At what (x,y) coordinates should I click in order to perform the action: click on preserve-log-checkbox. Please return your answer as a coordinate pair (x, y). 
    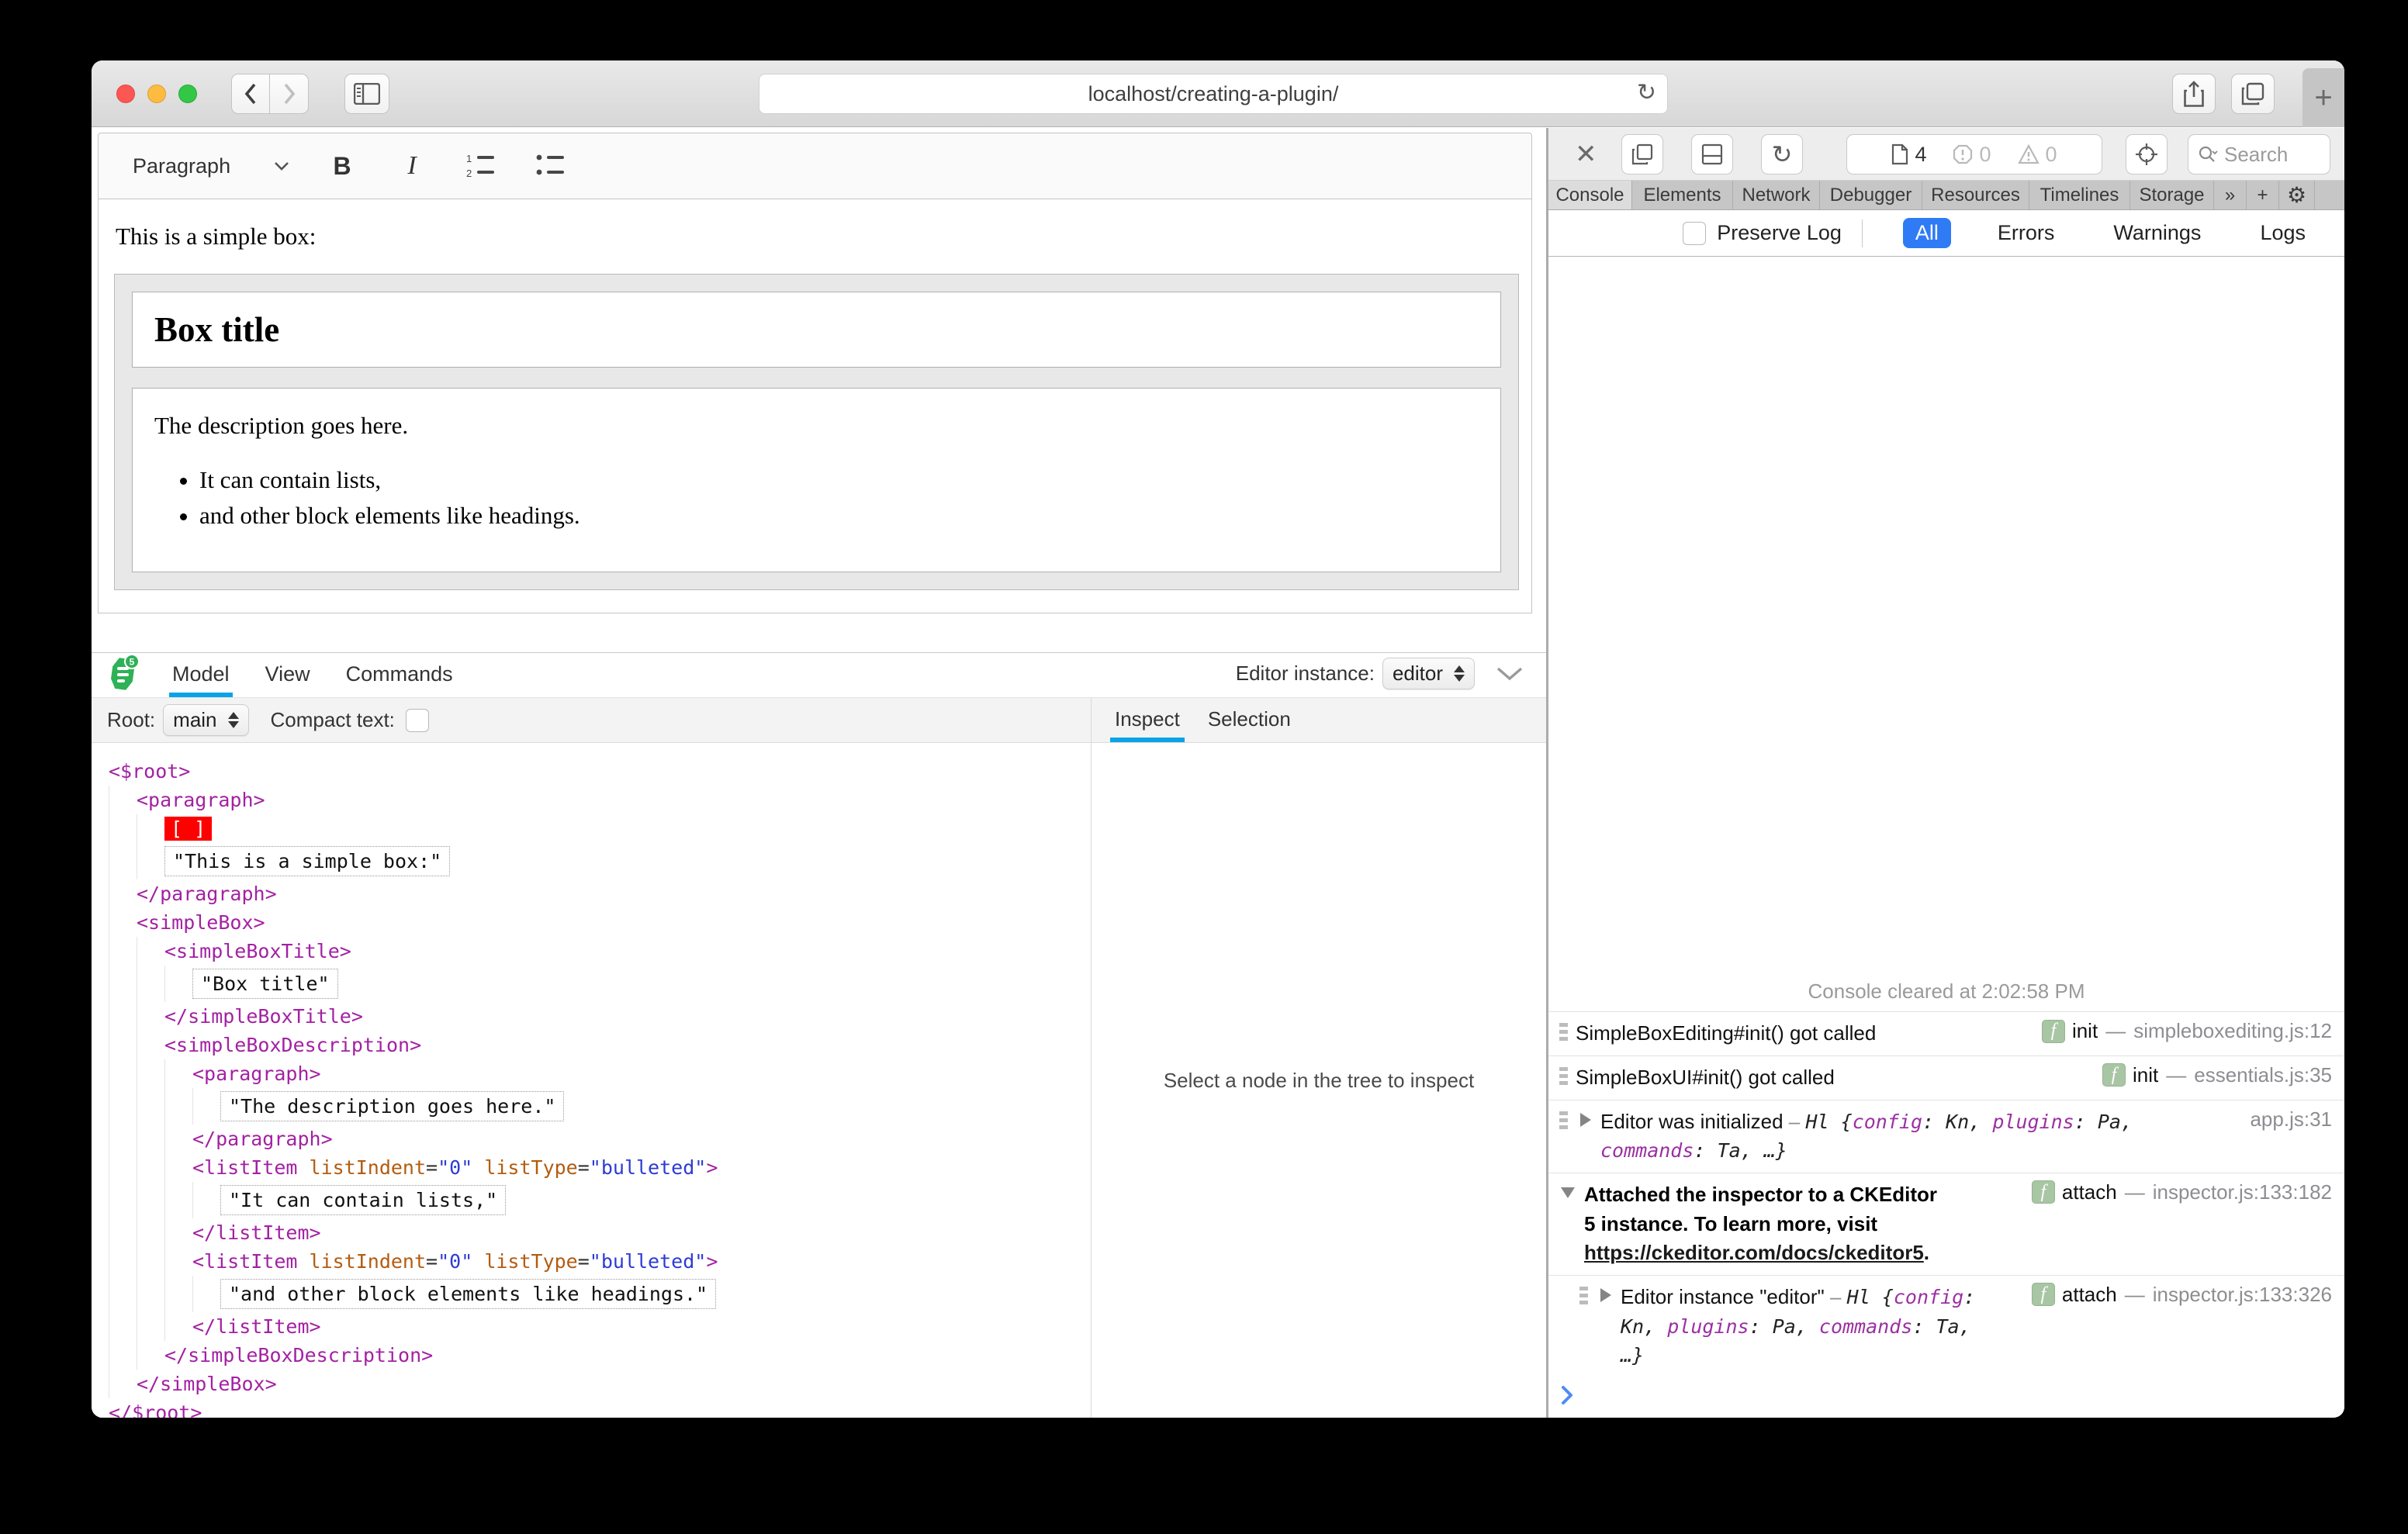
    Looking at the image, I should click on (1695, 233).